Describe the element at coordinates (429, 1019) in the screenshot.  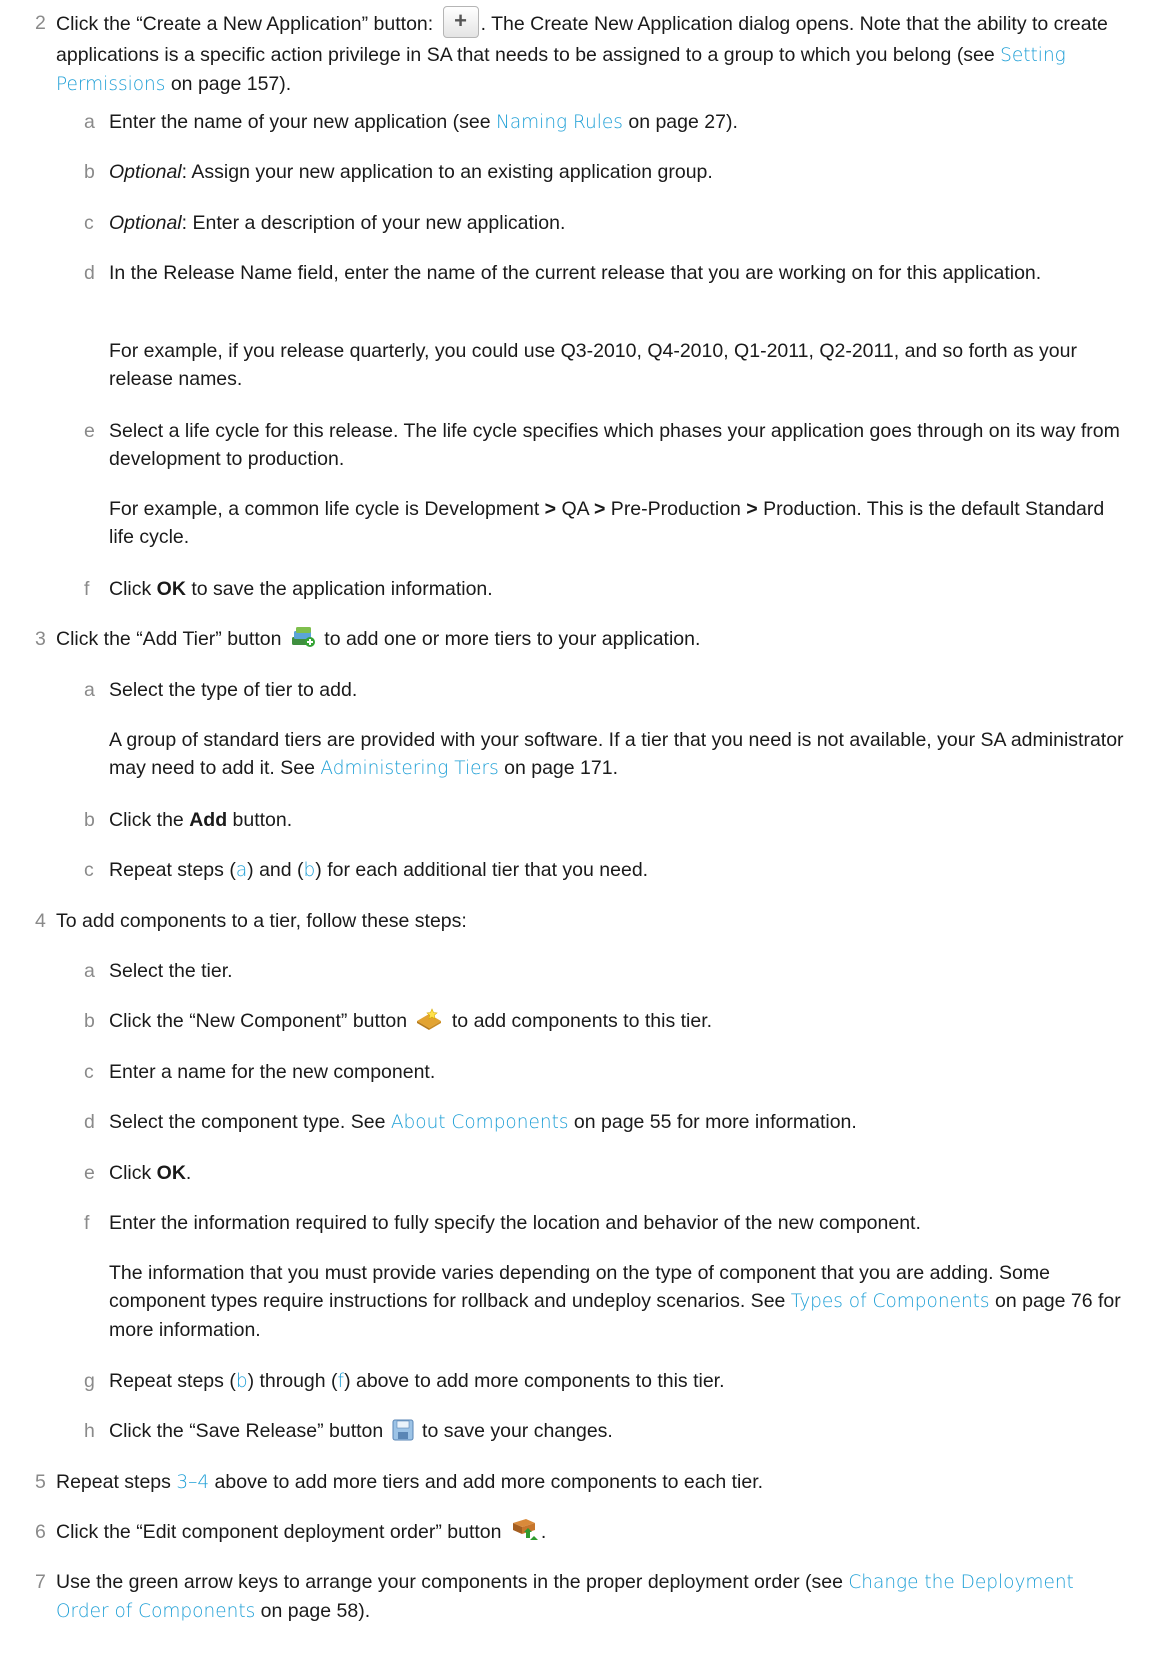
I see `new-component-icon` at that location.